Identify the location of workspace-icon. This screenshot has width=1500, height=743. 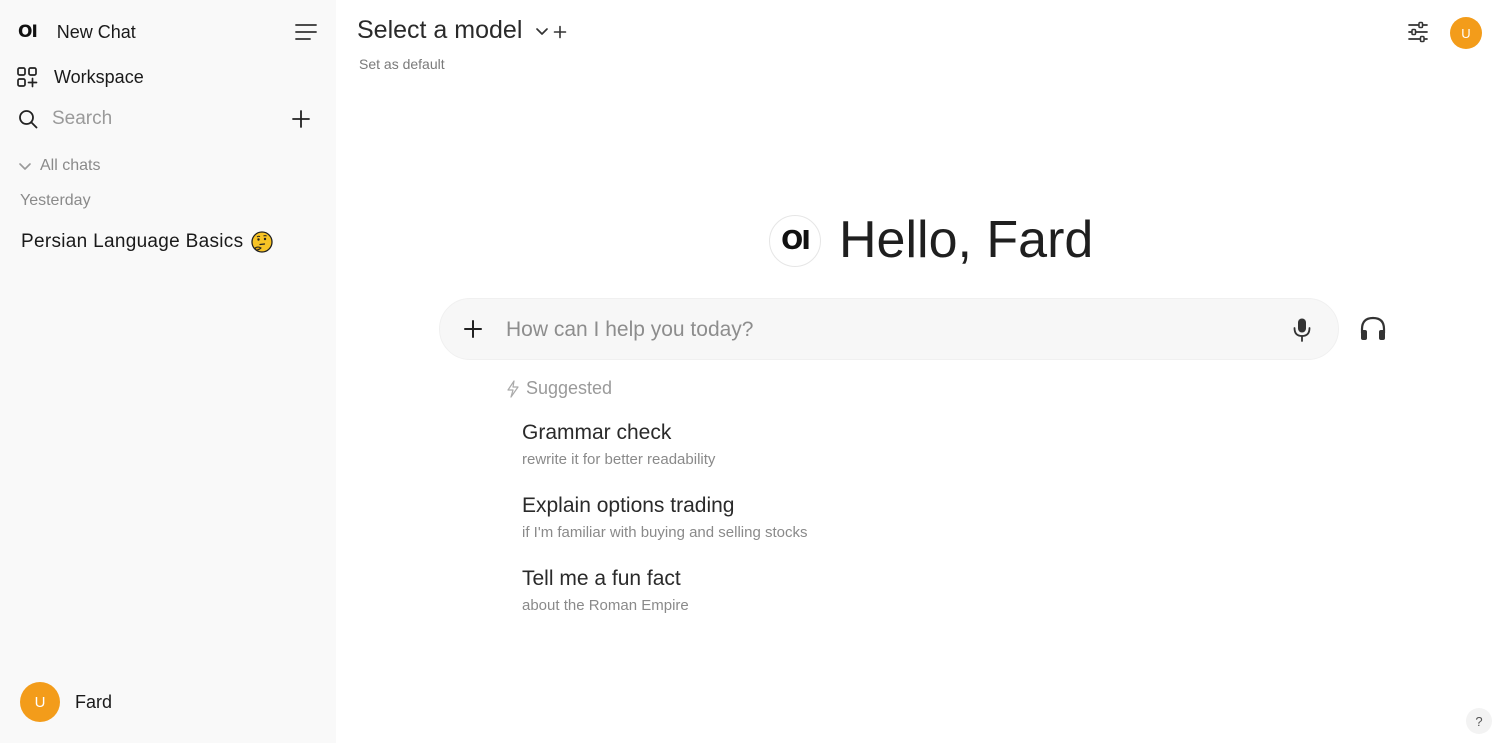
(27, 77).